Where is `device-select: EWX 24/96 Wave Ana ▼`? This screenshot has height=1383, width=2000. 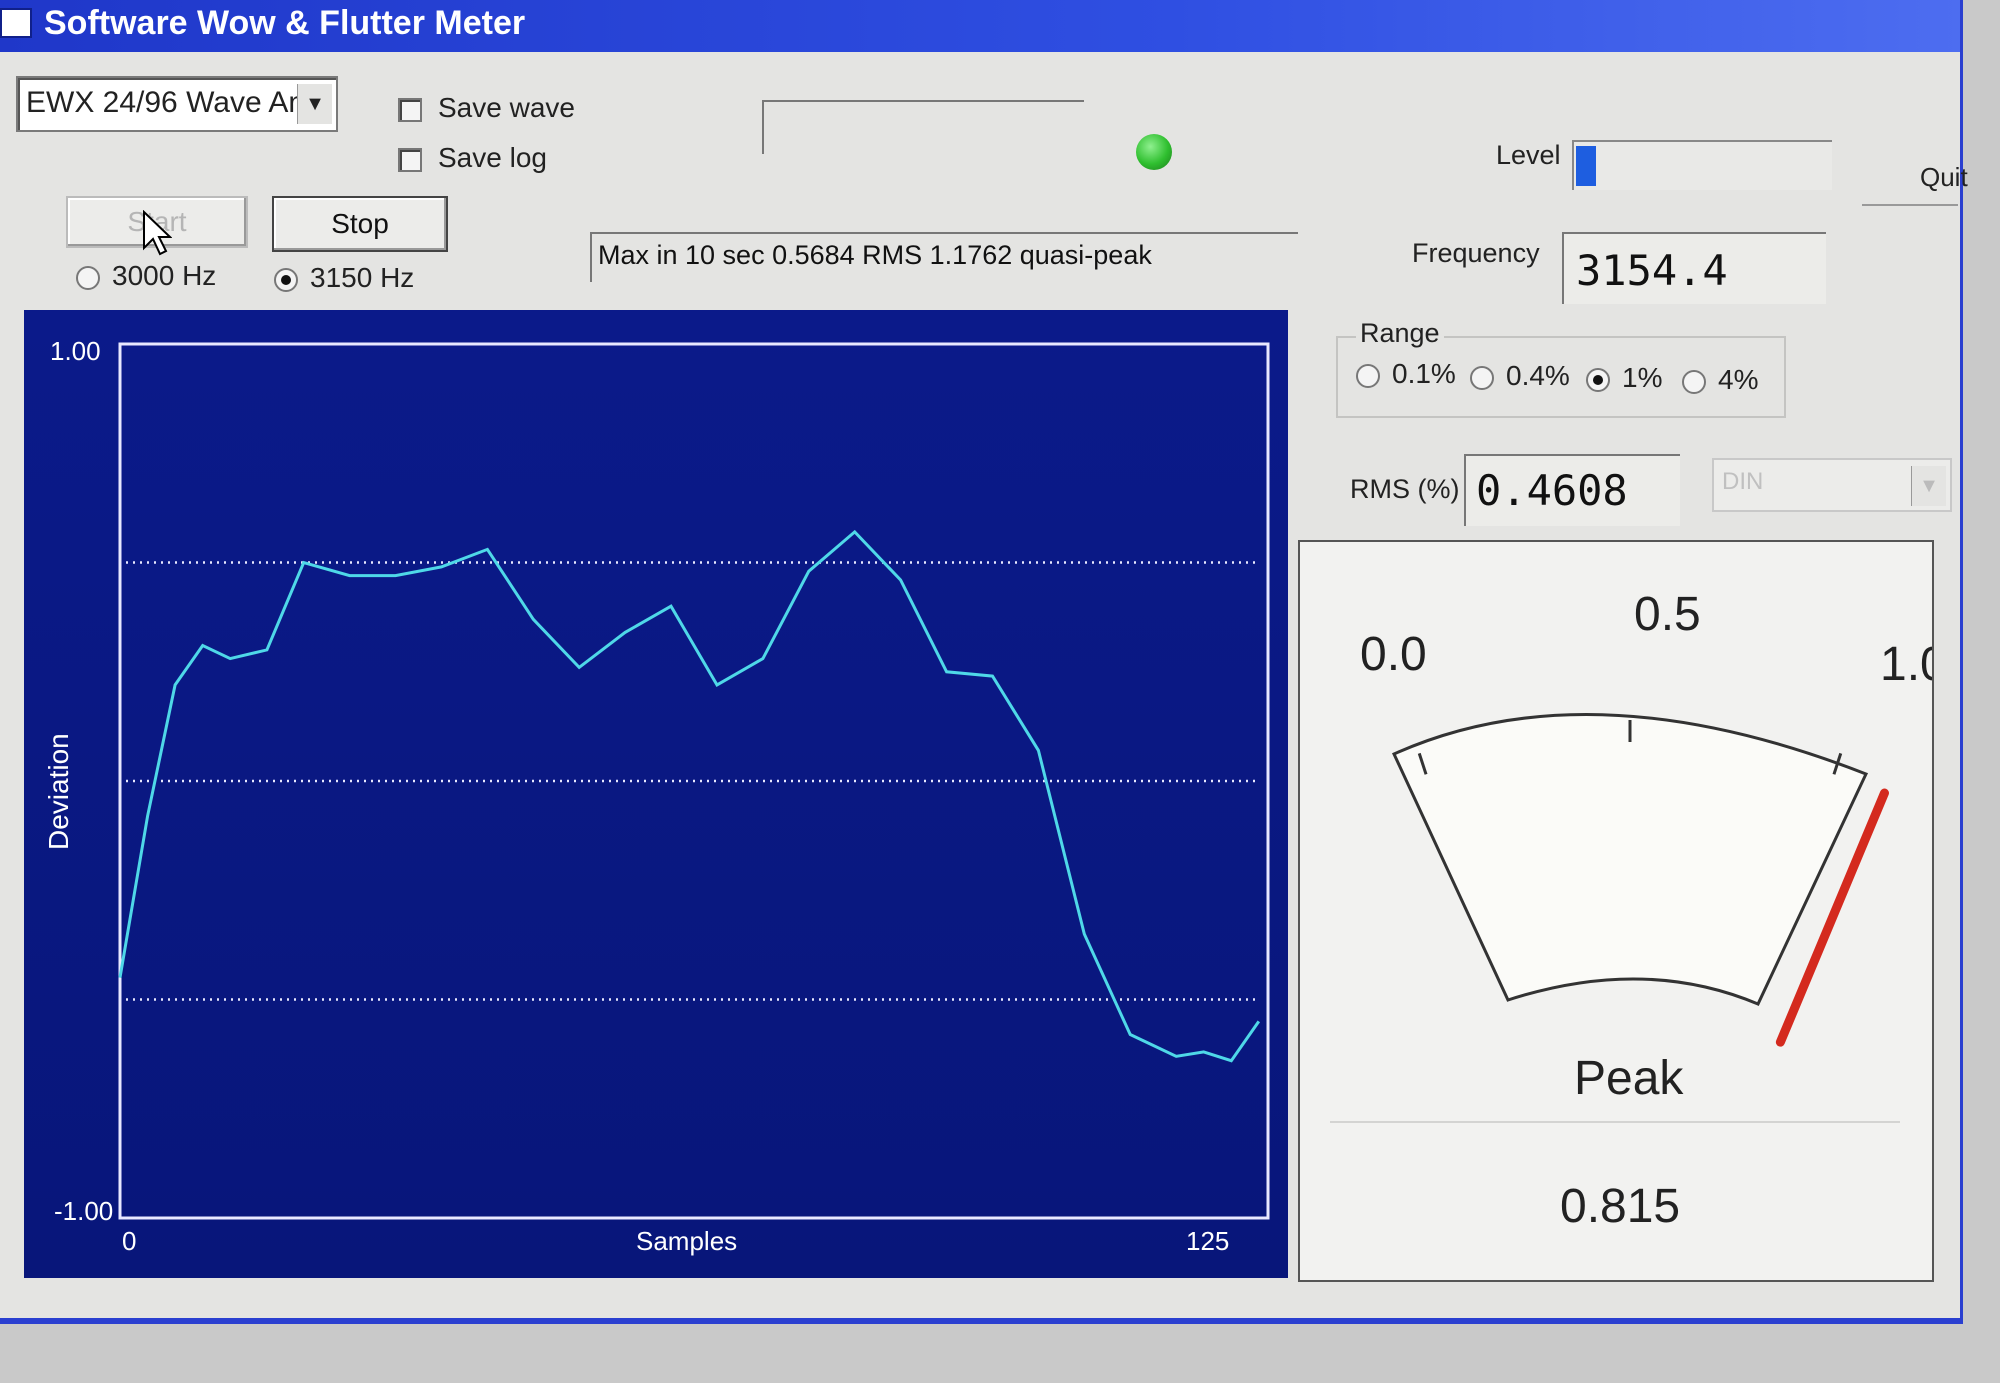 device-select: EWX 24/96 Wave Ana ▼ is located at coordinates (177, 104).